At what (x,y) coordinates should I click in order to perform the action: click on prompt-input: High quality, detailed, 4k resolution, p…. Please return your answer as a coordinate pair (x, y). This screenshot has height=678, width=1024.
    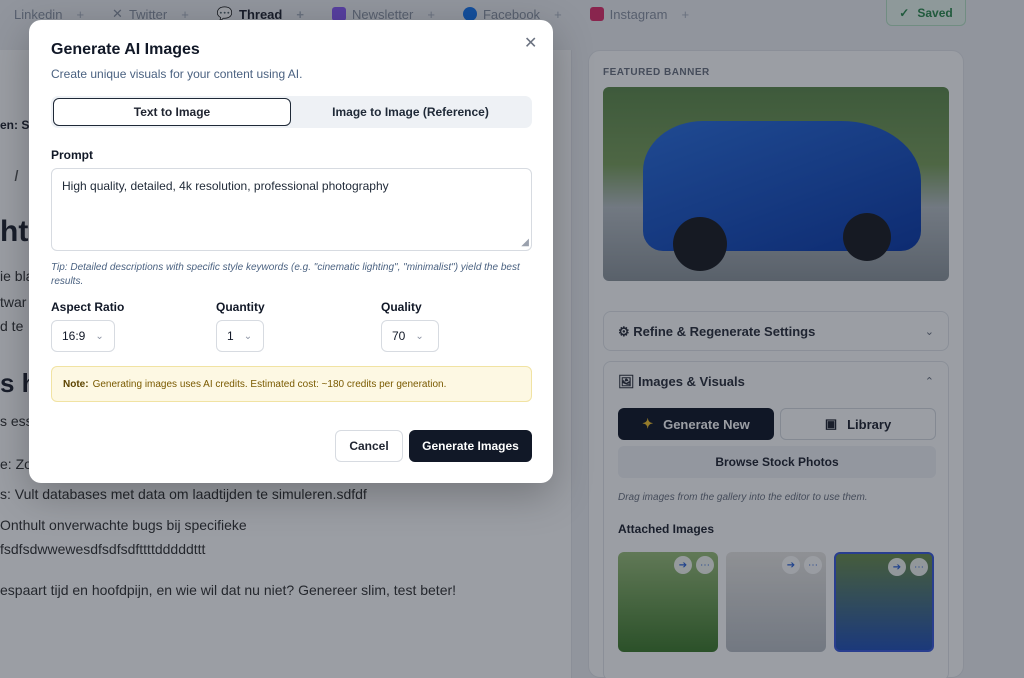
    Looking at the image, I should click on (291, 209).